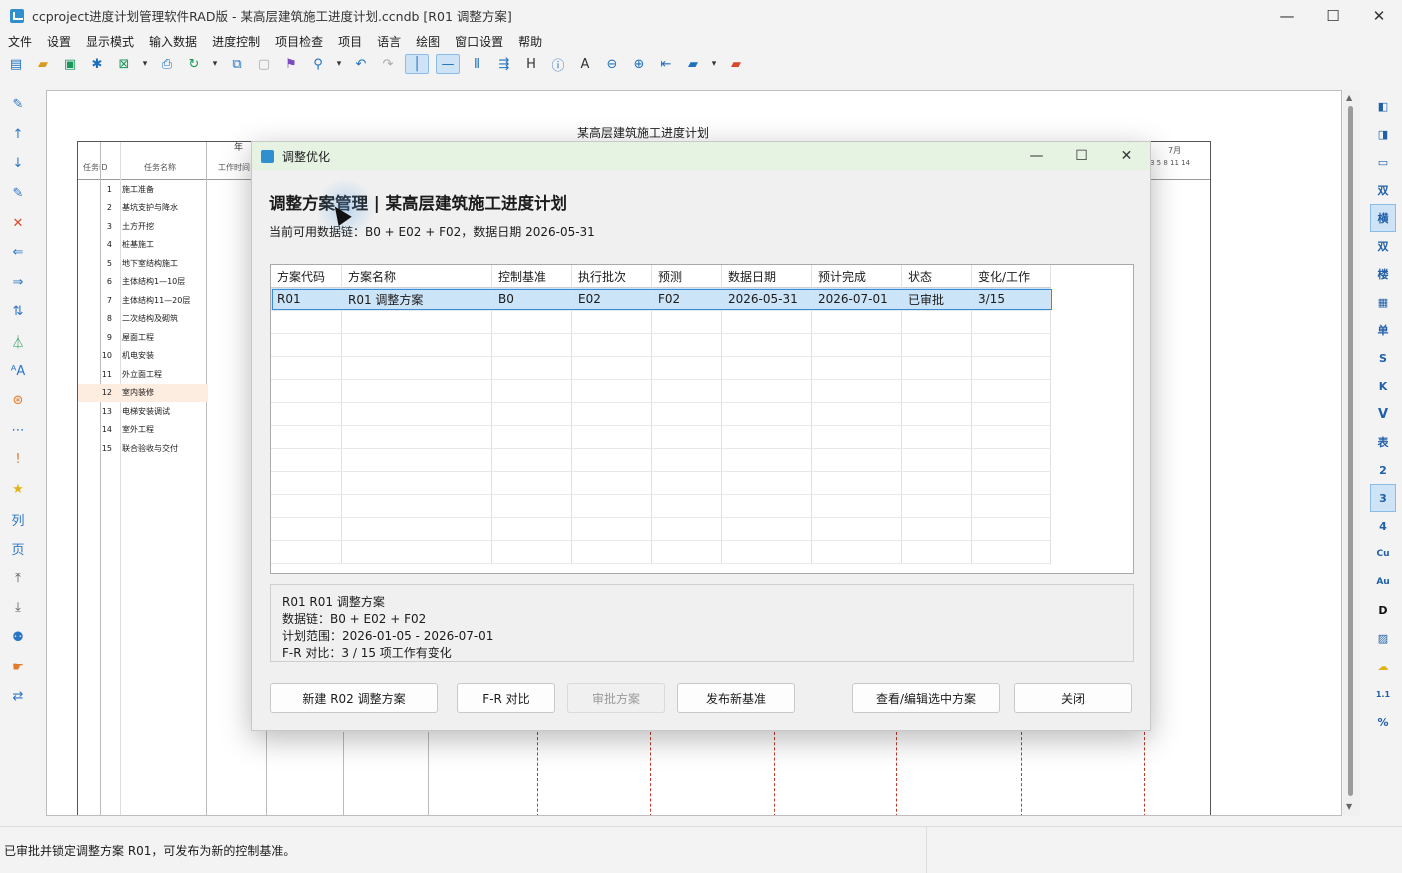 This screenshot has width=1402, height=873. Describe the element at coordinates (143, 411) in the screenshot. I see `task-row: 13 电梯安装调试` at that location.